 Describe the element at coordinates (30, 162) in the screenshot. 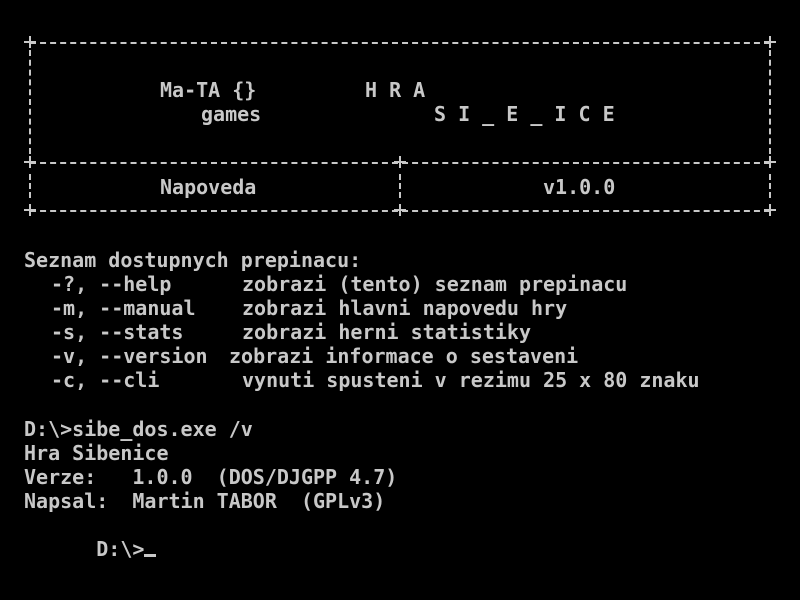

I see `box-corner-ml` at that location.